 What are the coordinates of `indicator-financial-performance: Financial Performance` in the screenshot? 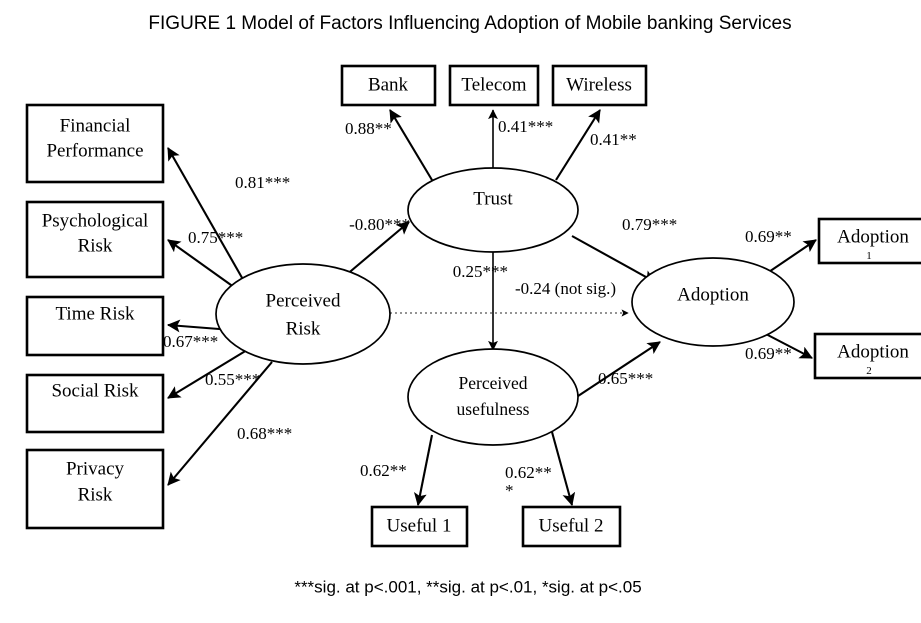 It's located at (95, 143).